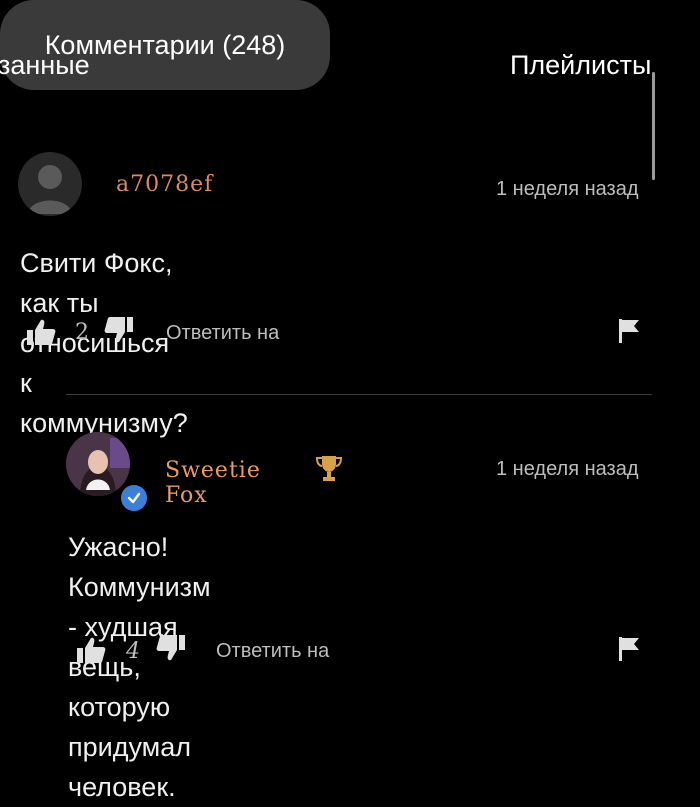  I want to click on comment-username: a7078ef, so click(164, 184).